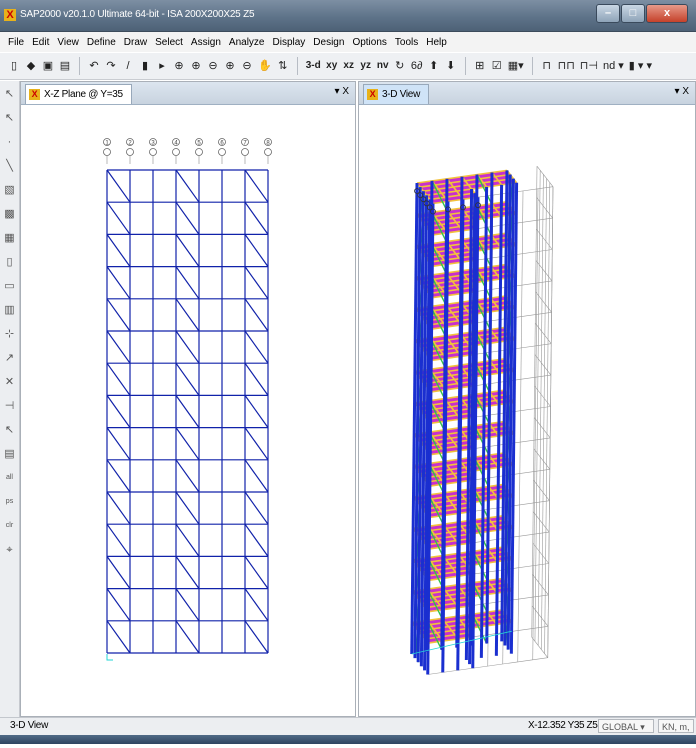 The width and height of the screenshot is (696, 748). I want to click on tab-xz-plane: X X-Z Plane @ Y=35, so click(78, 94).